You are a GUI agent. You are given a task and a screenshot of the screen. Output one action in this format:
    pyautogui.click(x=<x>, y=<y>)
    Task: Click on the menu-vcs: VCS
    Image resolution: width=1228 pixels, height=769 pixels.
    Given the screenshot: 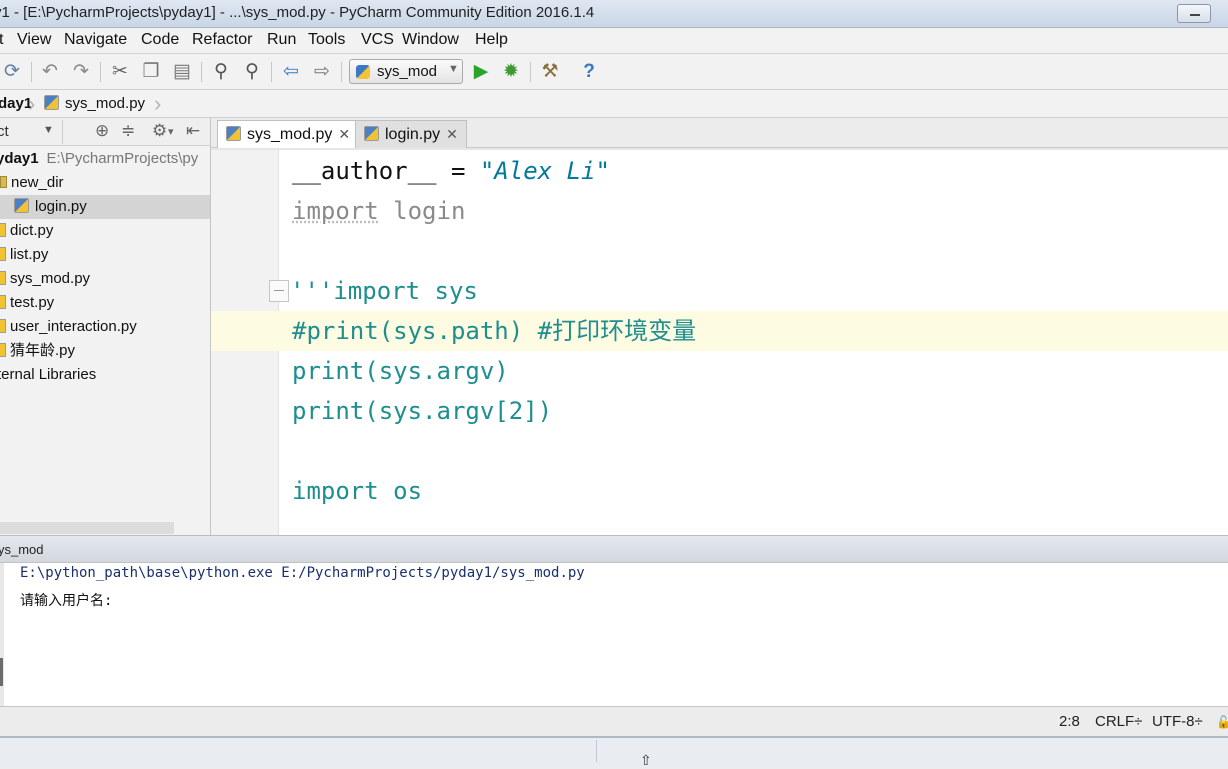 What is the action you would take?
    pyautogui.click(x=377, y=40)
    